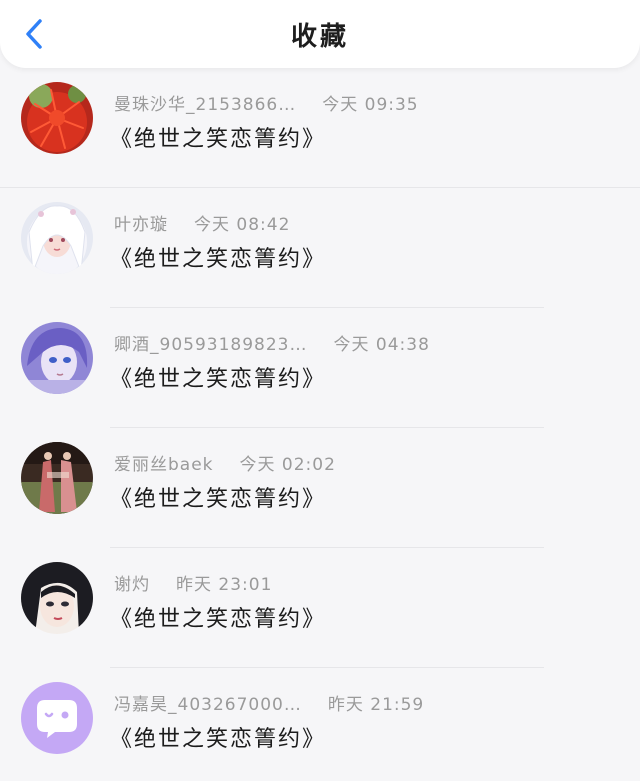  What do you see at coordinates (242, 225) in the screenshot?
I see `timestamp: 今天 08:42` at bounding box center [242, 225].